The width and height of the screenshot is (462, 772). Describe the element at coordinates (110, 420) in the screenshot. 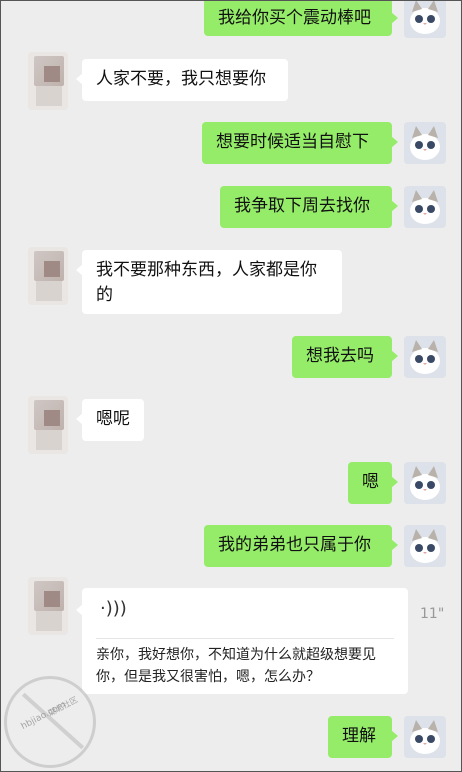

I see `message-bubble-received: 嗯呢` at that location.